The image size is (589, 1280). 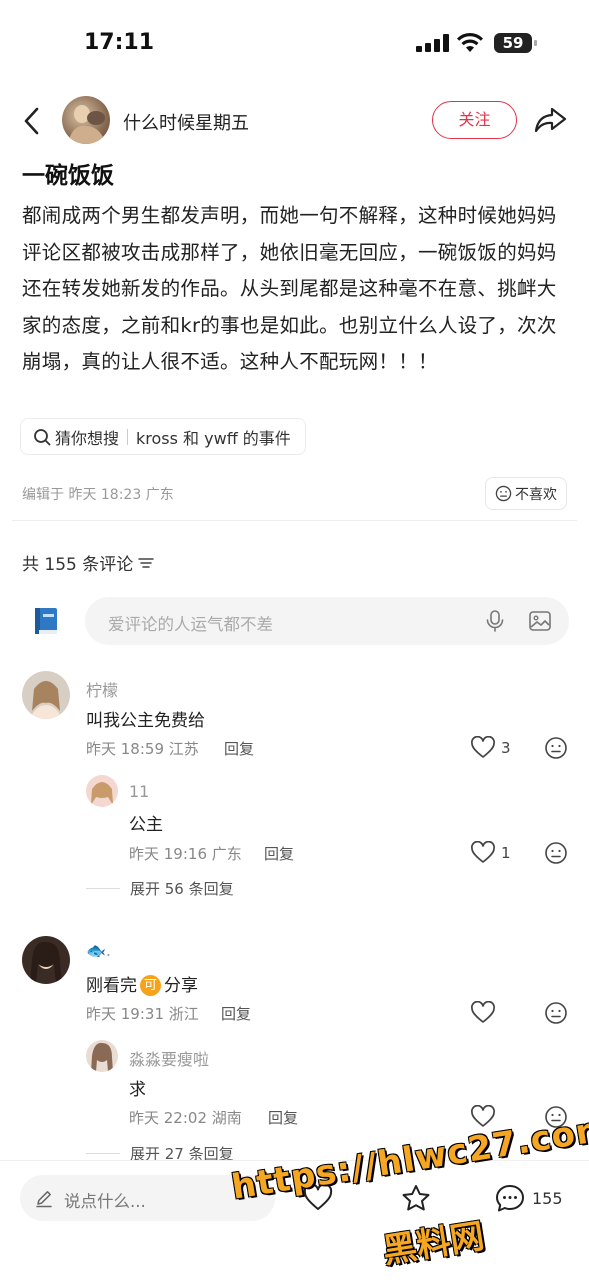 I want to click on notebook-icon, so click(x=46, y=621).